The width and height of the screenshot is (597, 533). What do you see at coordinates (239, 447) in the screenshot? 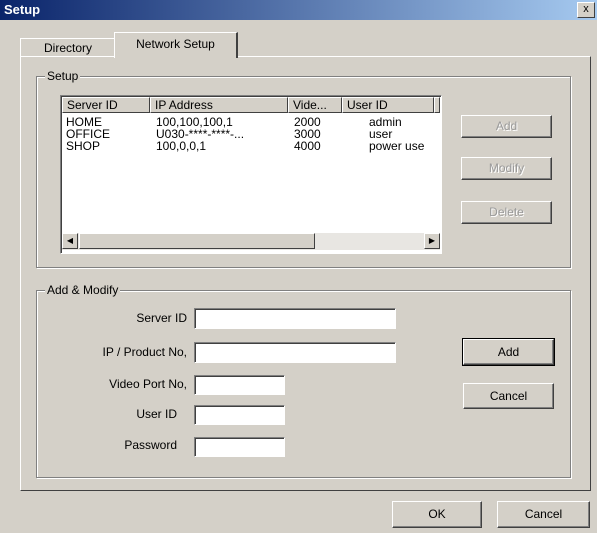
I see `password-field` at bounding box center [239, 447].